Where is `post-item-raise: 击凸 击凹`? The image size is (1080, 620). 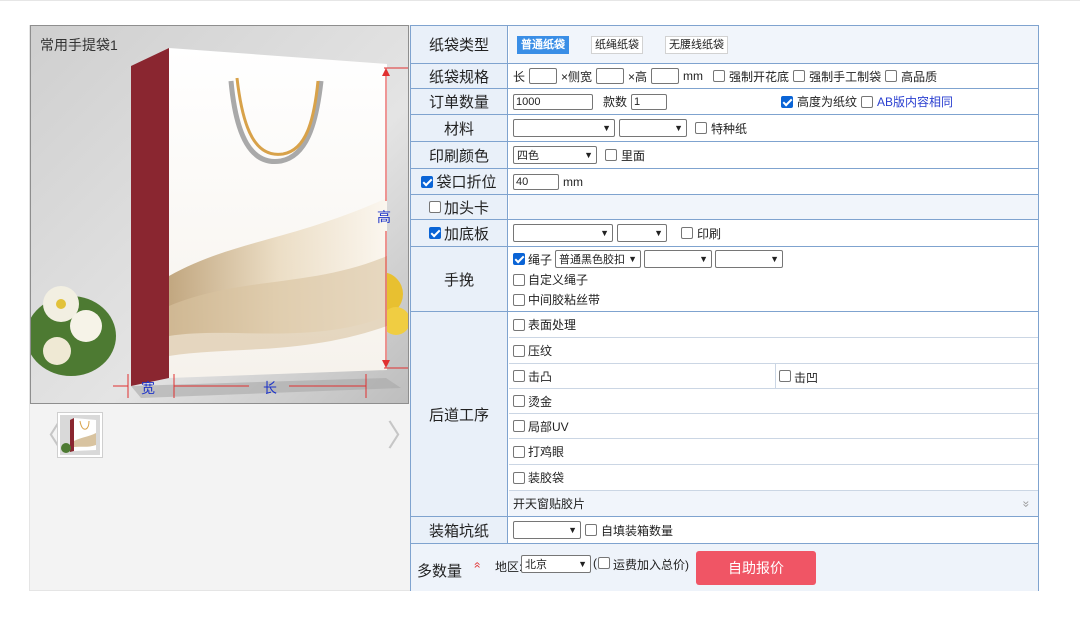 post-item-raise: 击凸 击凹 is located at coordinates (773, 376).